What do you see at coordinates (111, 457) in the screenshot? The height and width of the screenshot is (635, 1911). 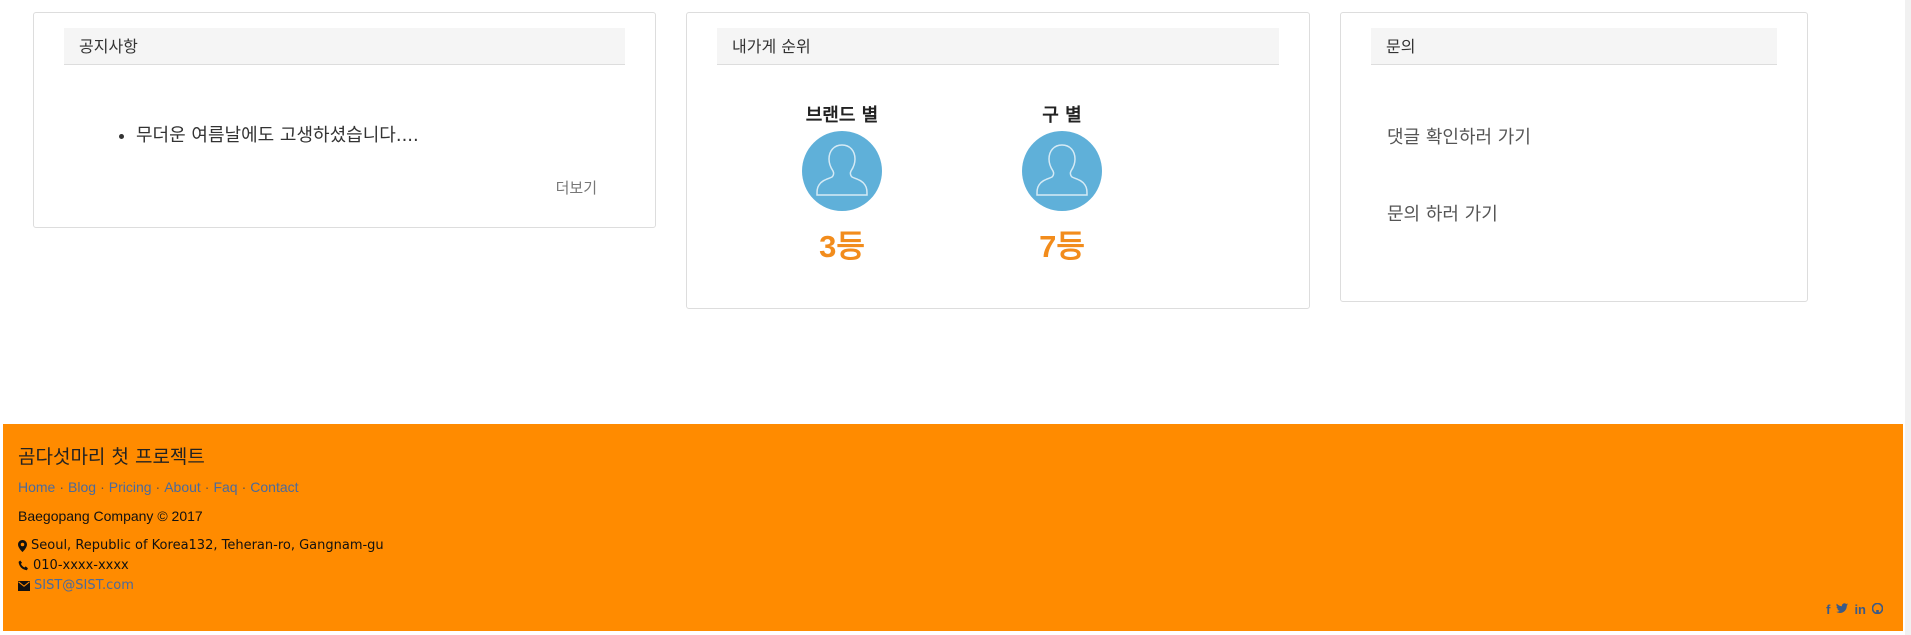 I see `footer-title: 곰다섯마리 첫 프로젝트` at bounding box center [111, 457].